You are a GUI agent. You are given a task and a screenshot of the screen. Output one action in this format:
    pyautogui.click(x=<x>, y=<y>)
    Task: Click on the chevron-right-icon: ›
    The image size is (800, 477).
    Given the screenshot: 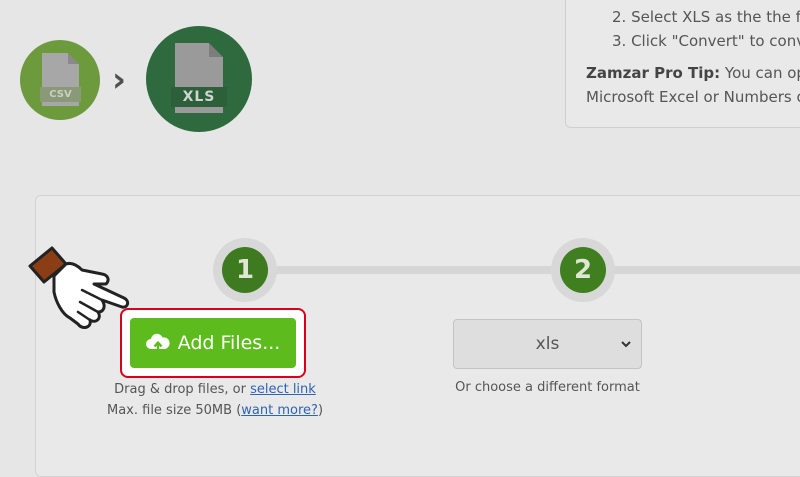 What is the action you would take?
    pyautogui.click(x=119, y=80)
    